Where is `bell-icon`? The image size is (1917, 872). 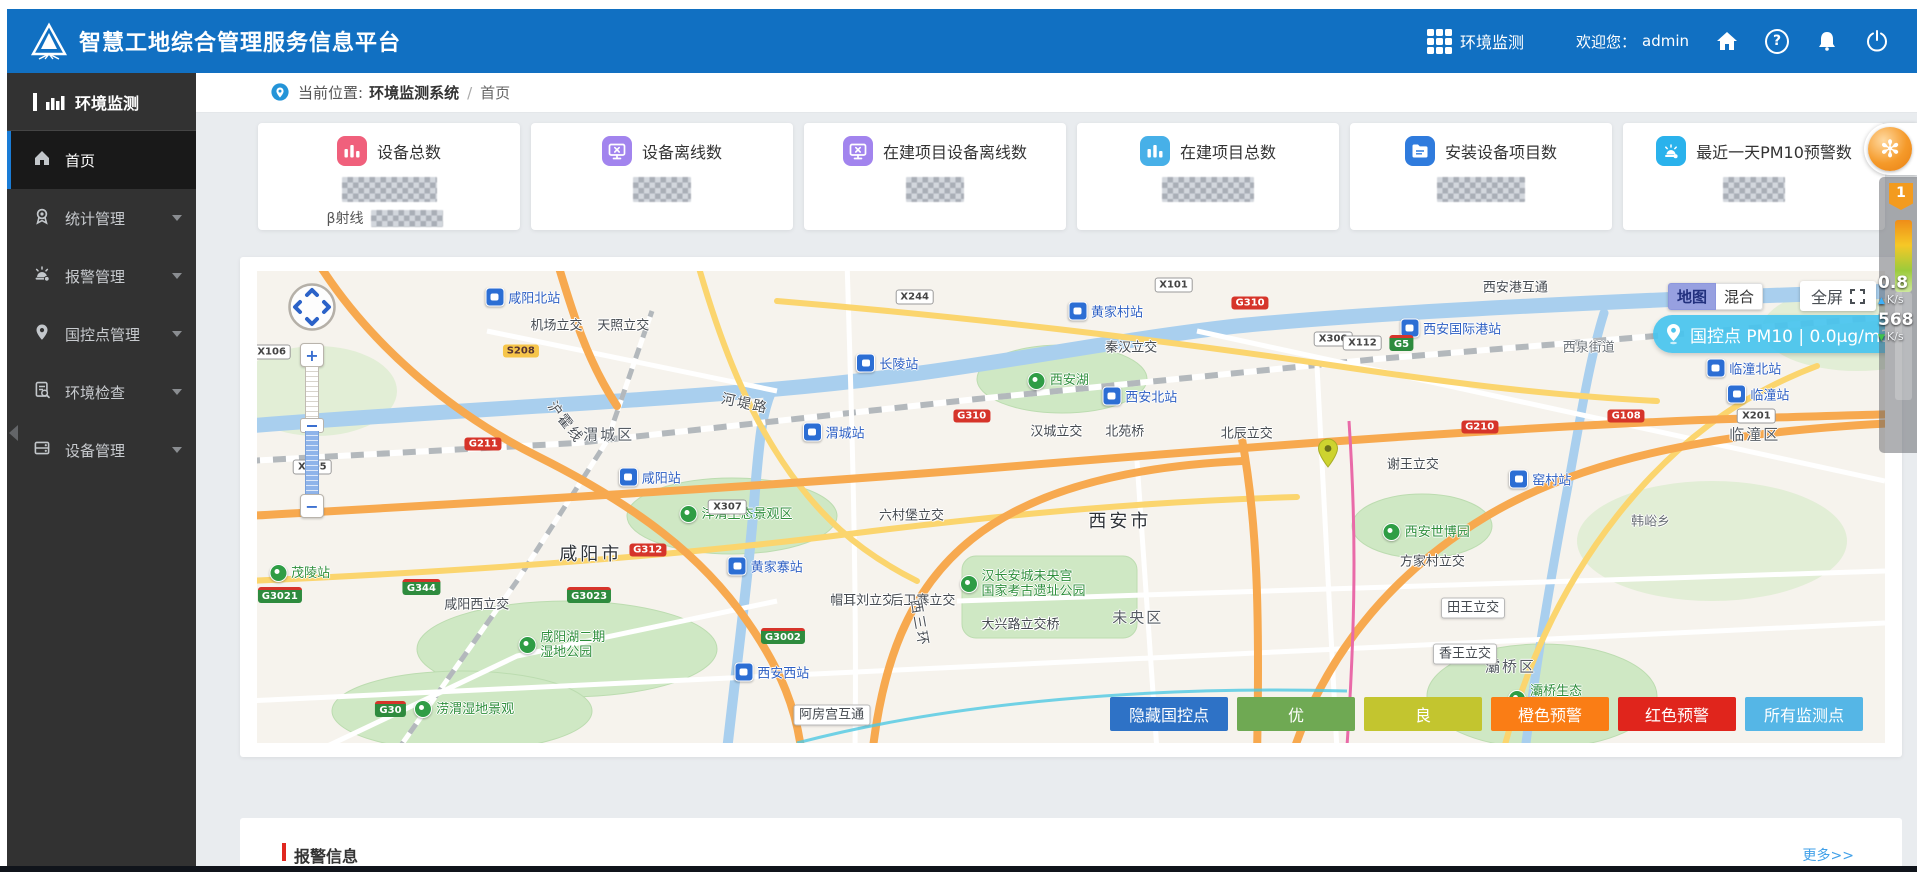 bell-icon is located at coordinates (1827, 41).